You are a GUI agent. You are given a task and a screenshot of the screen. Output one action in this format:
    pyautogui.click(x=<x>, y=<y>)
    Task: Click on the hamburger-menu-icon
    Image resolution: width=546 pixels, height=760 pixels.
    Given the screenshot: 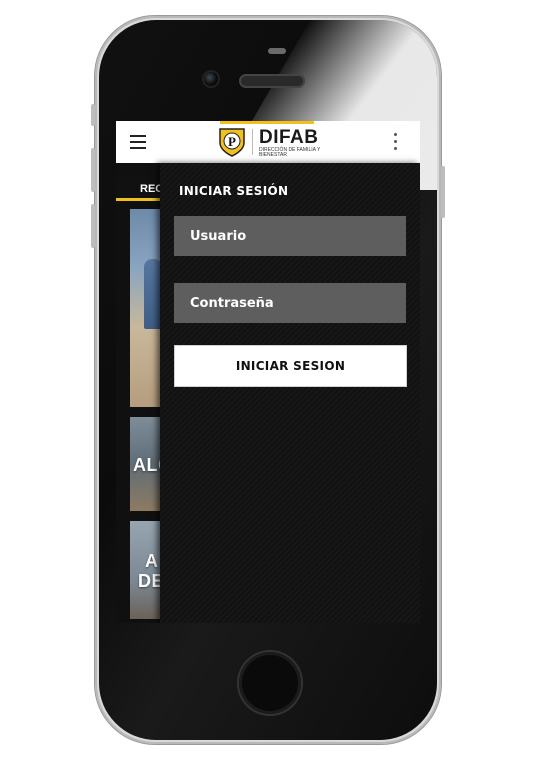 What is the action you would take?
    pyautogui.click(x=138, y=142)
    